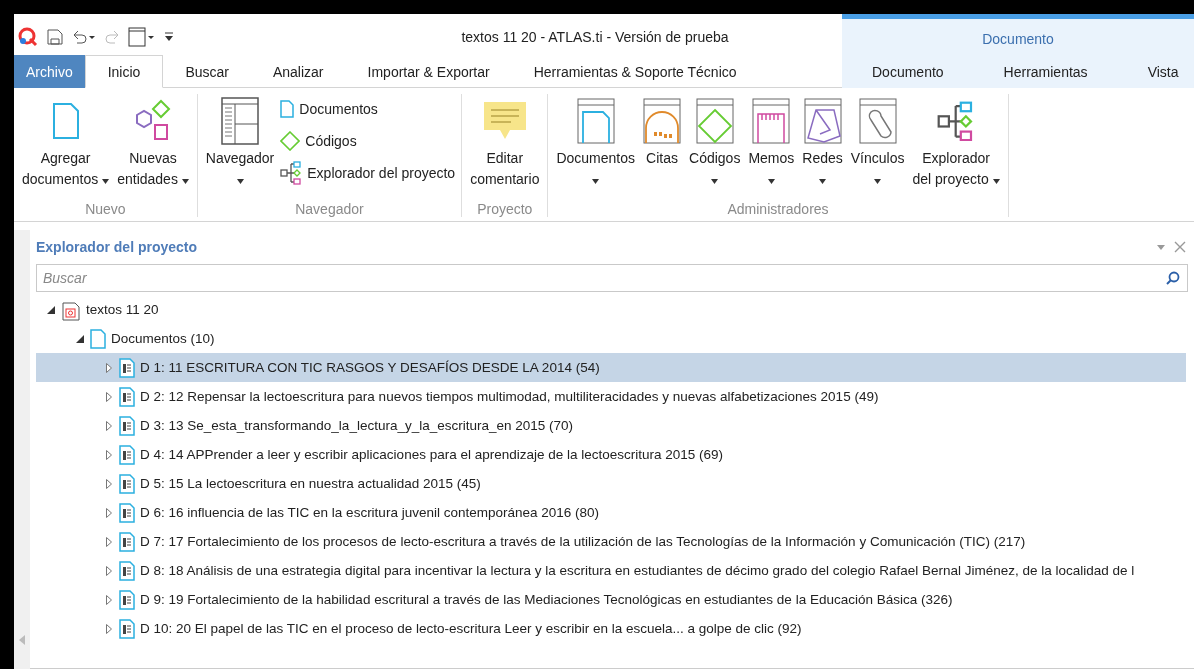 The height and width of the screenshot is (669, 1194). I want to click on tree-item: D 9: 19 Fortalecimiento de la habilidad escritural a través de las Mediaciones Tecnológicas en estudiantes de la Educación Básica (326), so click(611, 599).